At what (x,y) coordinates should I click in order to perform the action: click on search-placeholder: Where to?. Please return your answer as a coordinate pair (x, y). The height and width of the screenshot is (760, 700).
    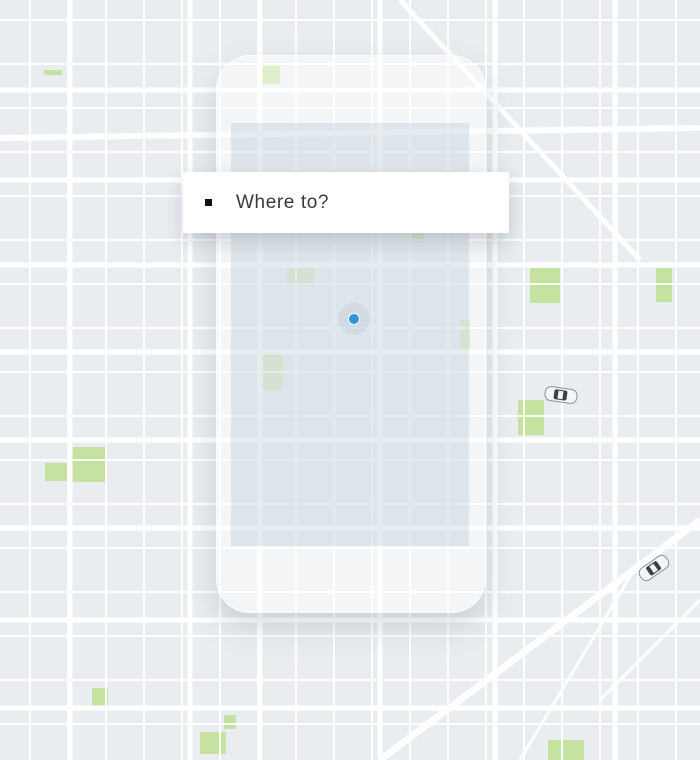
    Looking at the image, I should click on (283, 202).